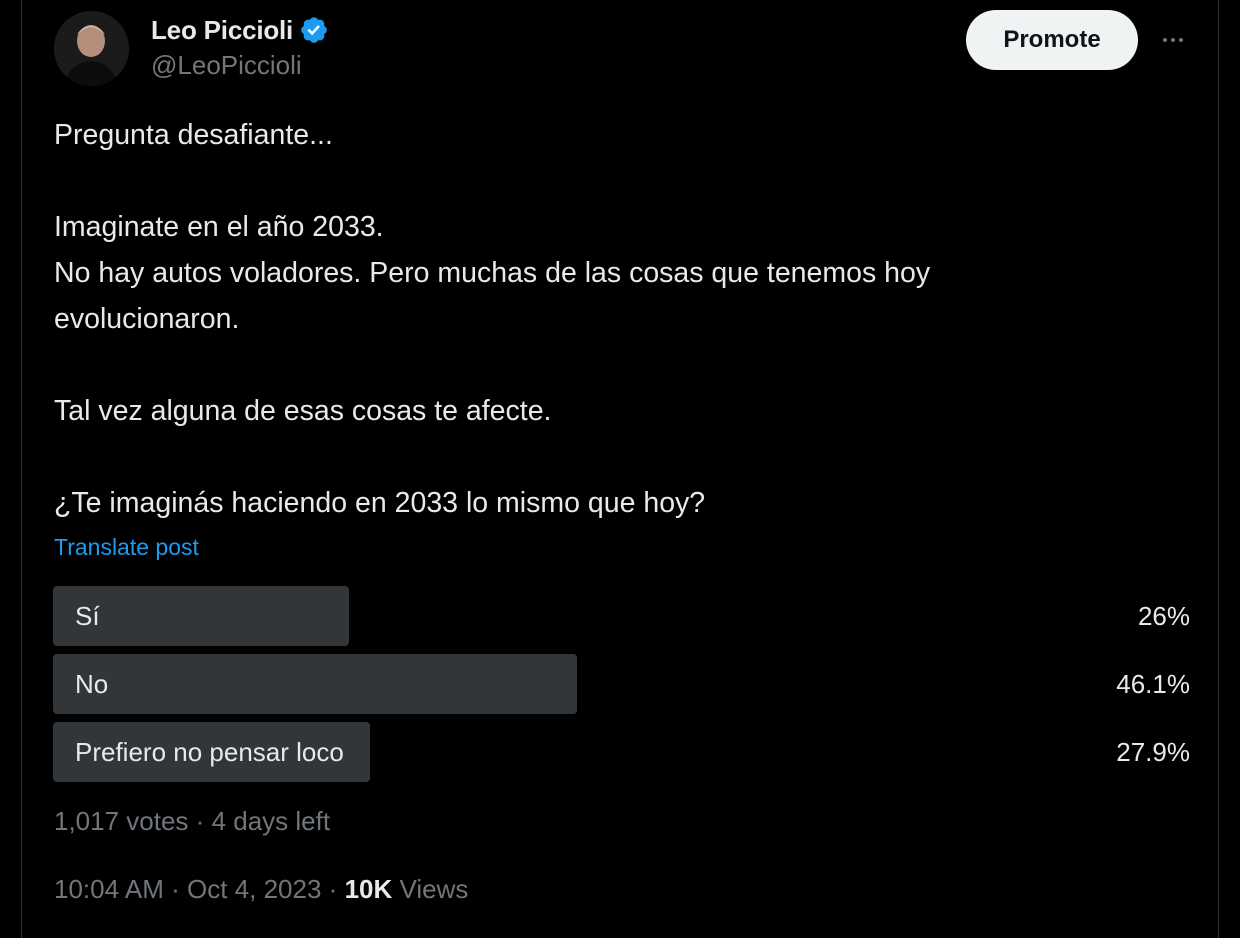  I want to click on verified-badge-icon, so click(314, 30).